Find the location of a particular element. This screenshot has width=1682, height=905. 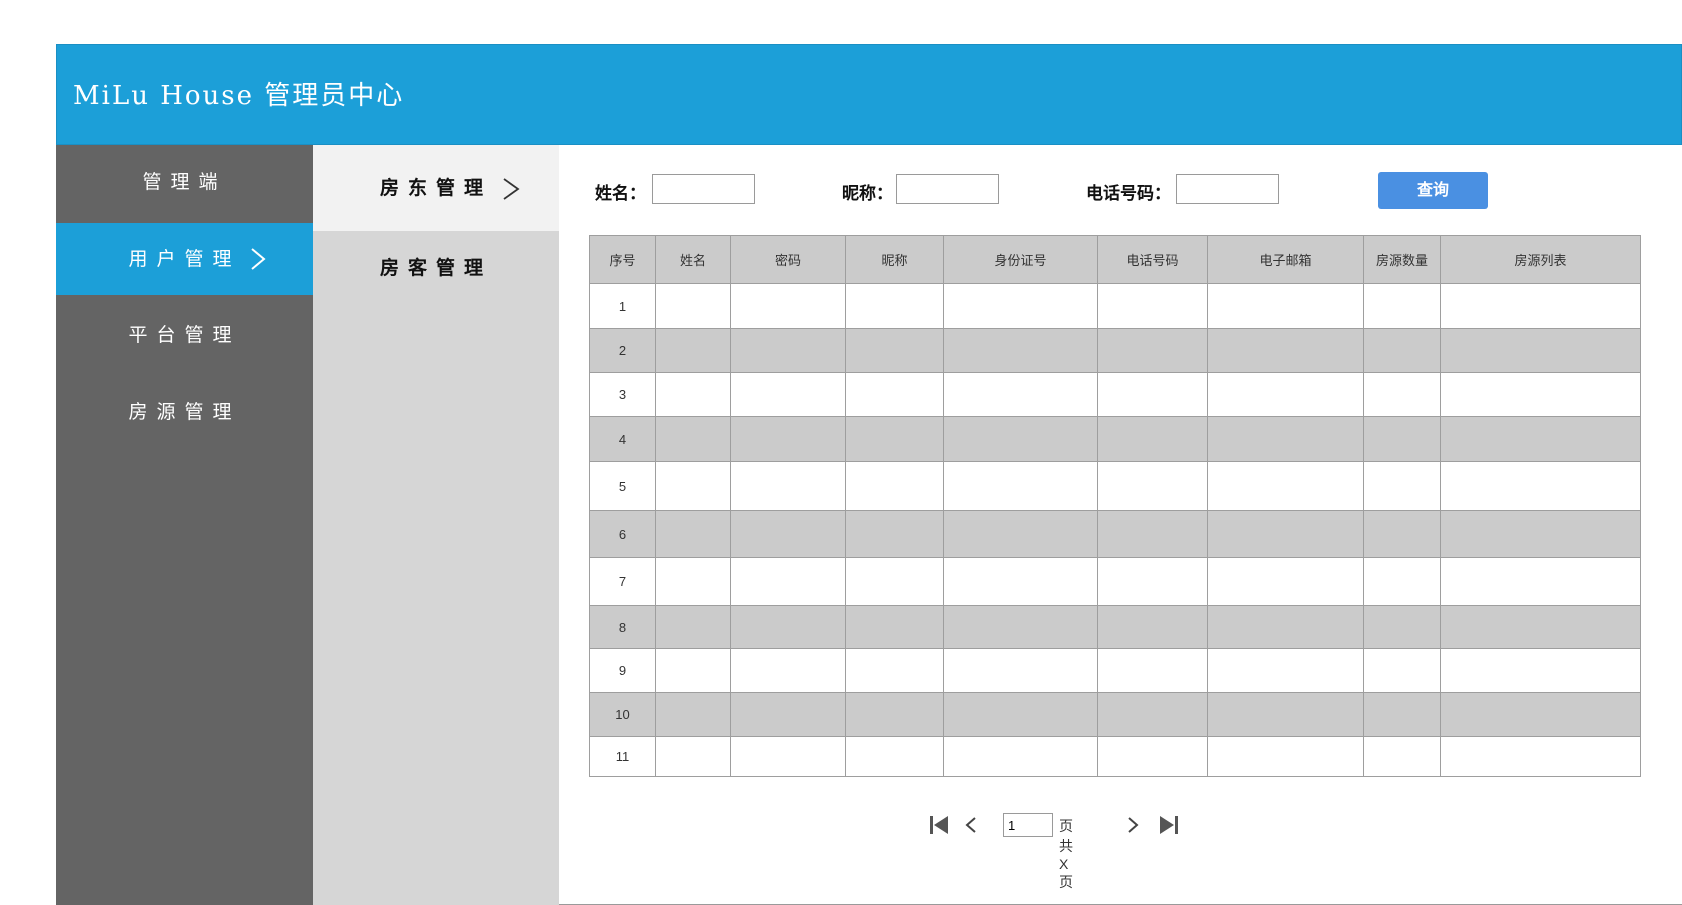

sidebar-item-platform-management: 平台管理 is located at coordinates (184, 335).